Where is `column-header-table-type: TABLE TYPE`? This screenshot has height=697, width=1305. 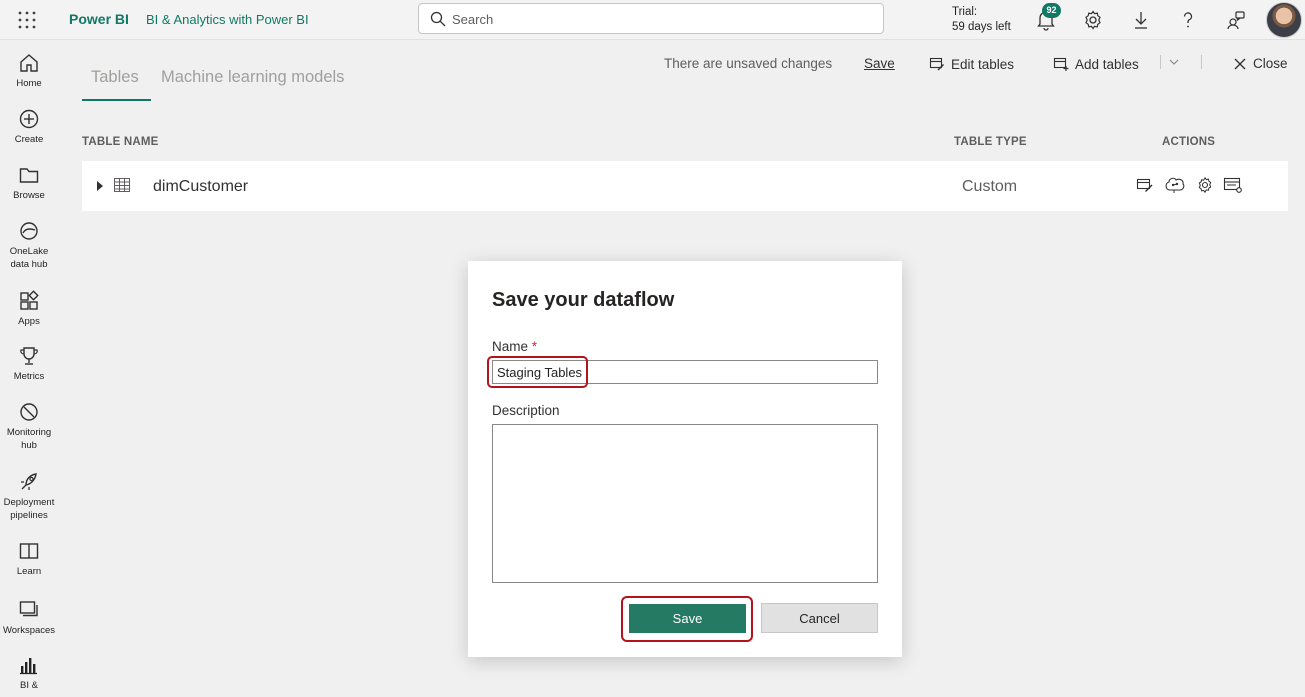 column-header-table-type: TABLE TYPE is located at coordinates (990, 142).